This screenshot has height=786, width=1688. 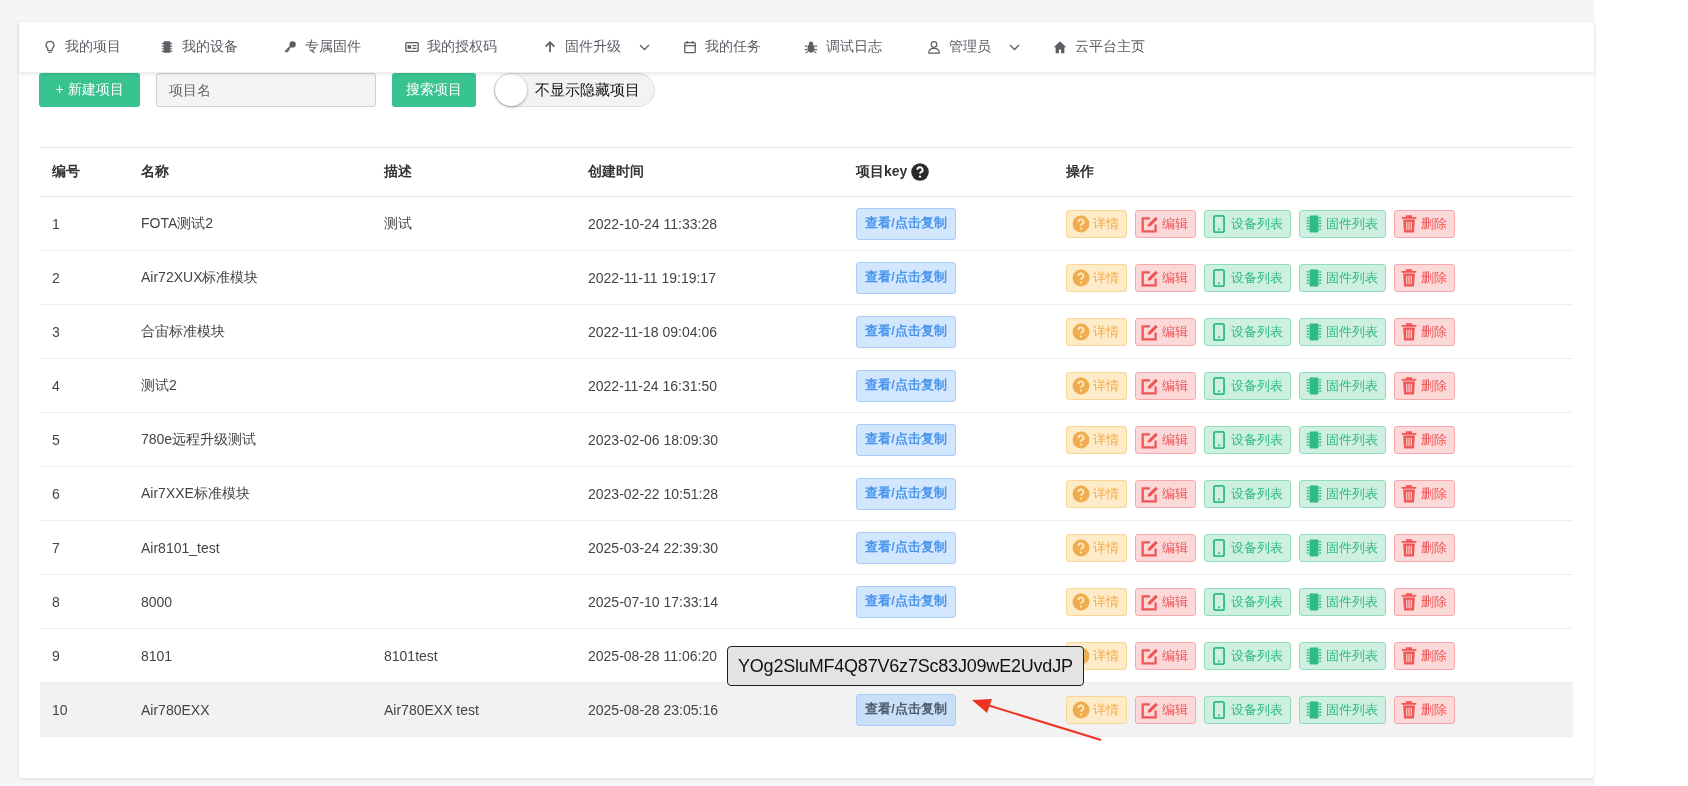 What do you see at coordinates (221, 47) in the screenshot?
I see `nav-item: 我的设备` at bounding box center [221, 47].